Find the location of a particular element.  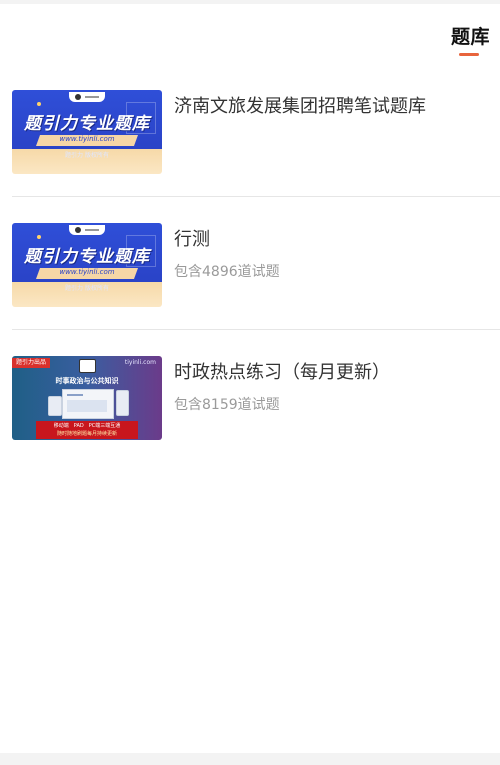

phone-icon is located at coordinates (122, 403).